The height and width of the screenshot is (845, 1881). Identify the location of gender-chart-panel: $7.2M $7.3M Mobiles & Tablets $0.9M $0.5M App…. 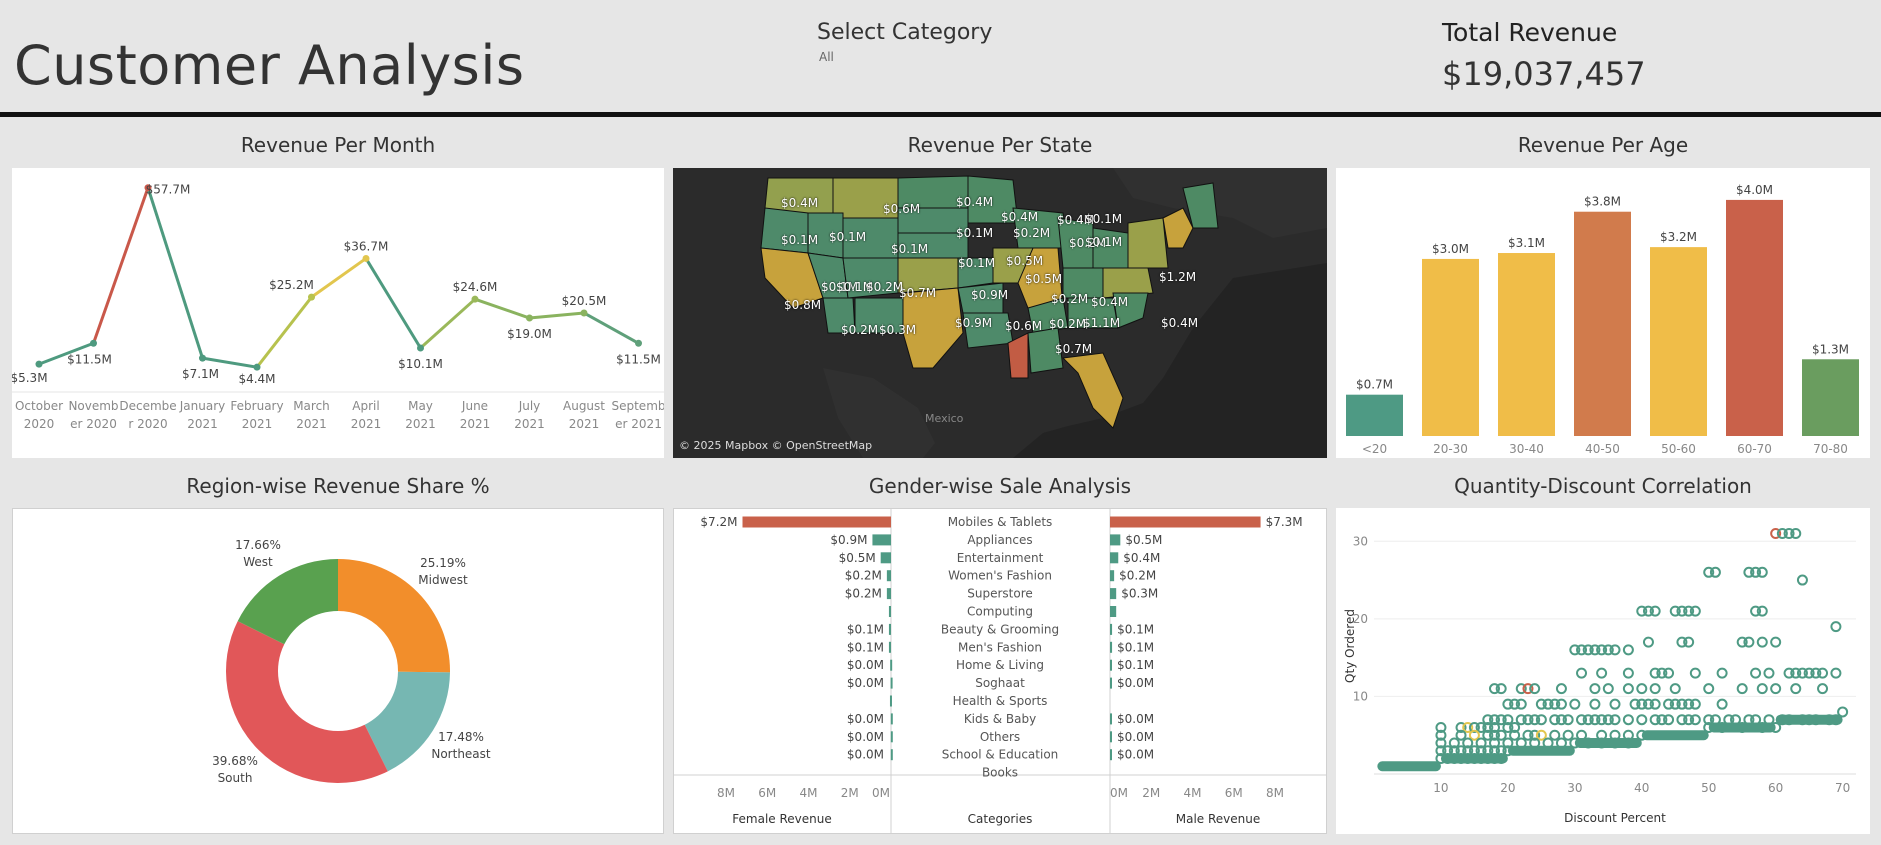
(1000, 671).